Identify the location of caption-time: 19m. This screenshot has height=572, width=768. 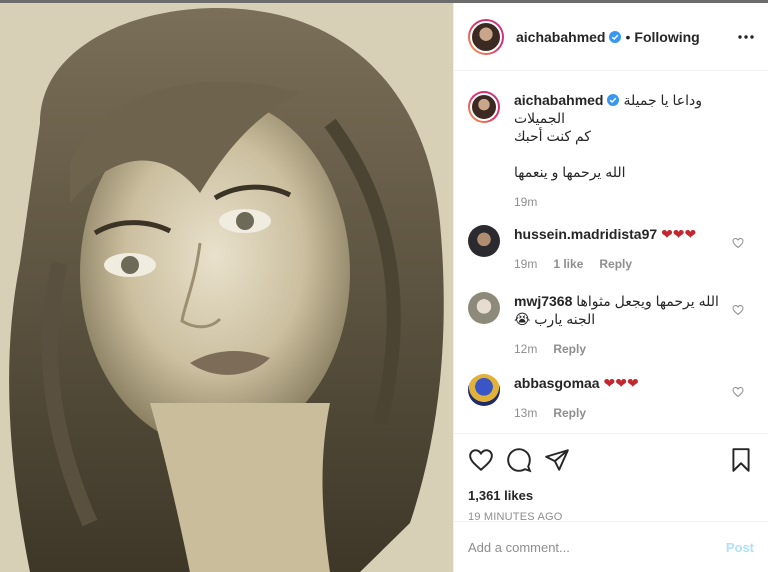
(634, 202).